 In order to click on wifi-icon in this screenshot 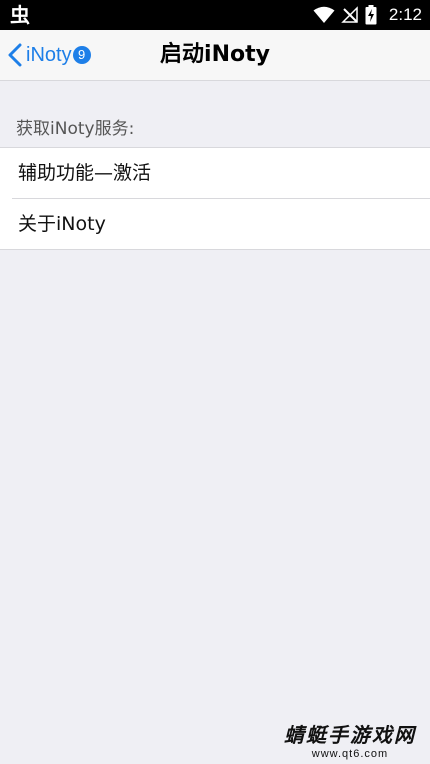, I will do `click(324, 14)`.